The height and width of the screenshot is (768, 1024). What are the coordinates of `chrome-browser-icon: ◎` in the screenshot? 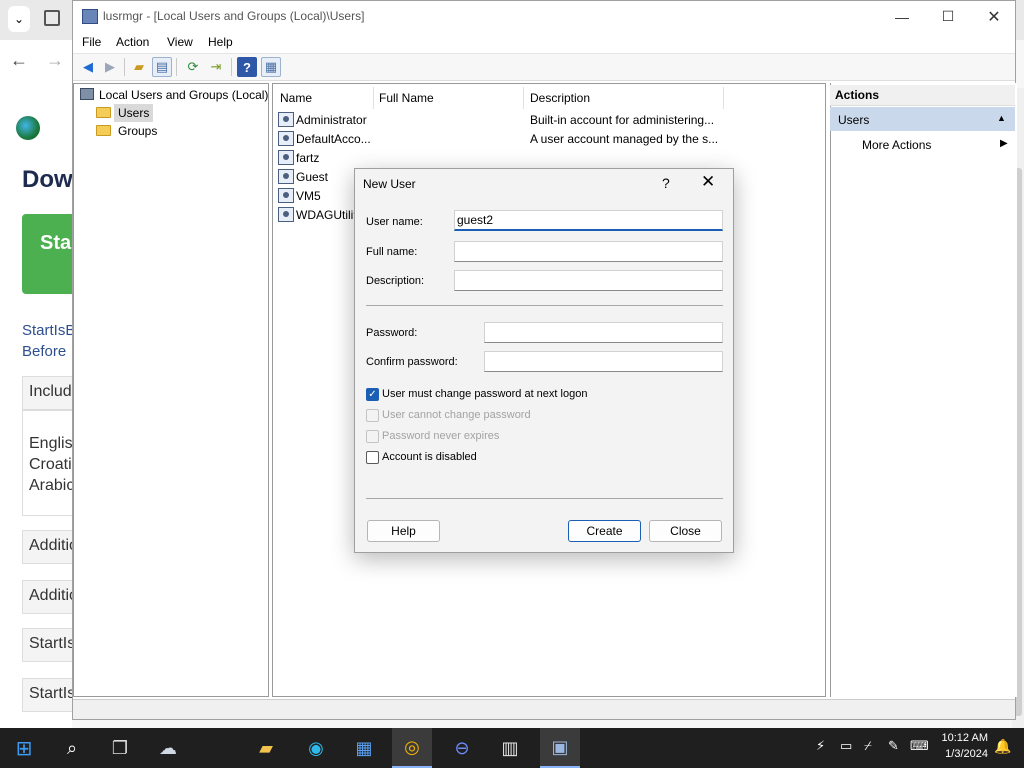 It's located at (412, 748).